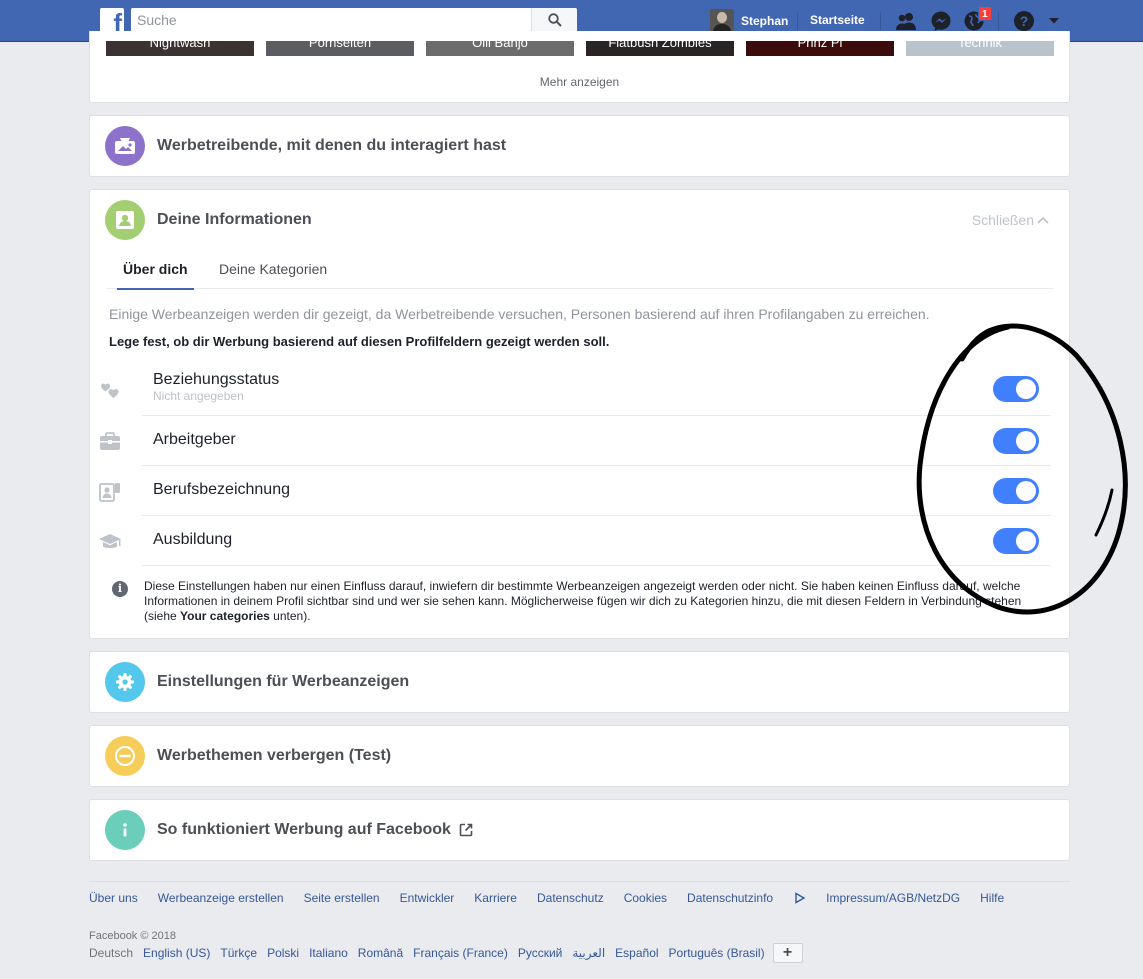 This screenshot has width=1143, height=979. Describe the element at coordinates (109, 492) in the screenshot. I see `id-badge-icon` at that location.